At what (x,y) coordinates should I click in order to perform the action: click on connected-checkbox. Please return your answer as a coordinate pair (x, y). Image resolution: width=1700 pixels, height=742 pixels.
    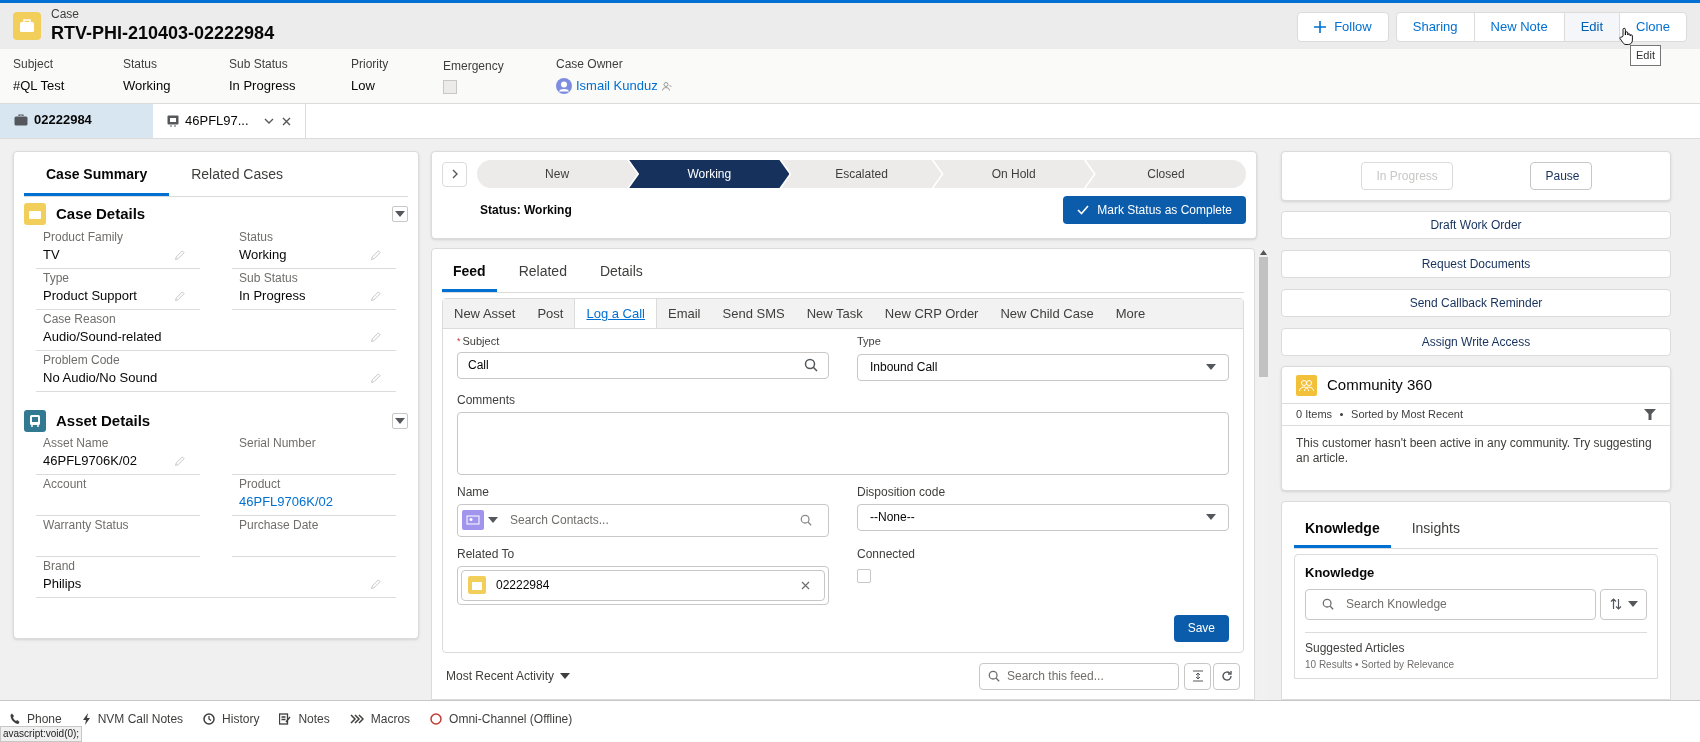
    Looking at the image, I should click on (864, 575).